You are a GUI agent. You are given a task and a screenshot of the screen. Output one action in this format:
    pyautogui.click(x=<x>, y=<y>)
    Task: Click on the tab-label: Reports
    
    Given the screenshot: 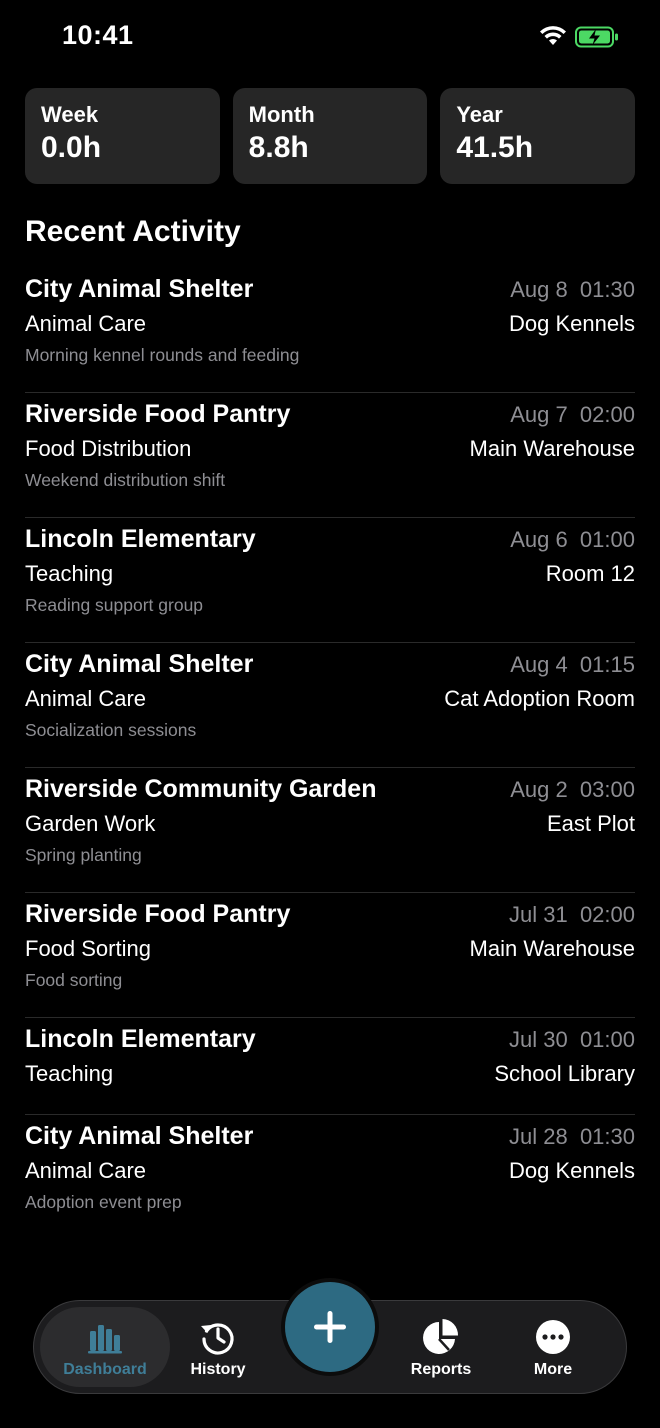 What is the action you would take?
    pyautogui.click(x=441, y=1369)
    